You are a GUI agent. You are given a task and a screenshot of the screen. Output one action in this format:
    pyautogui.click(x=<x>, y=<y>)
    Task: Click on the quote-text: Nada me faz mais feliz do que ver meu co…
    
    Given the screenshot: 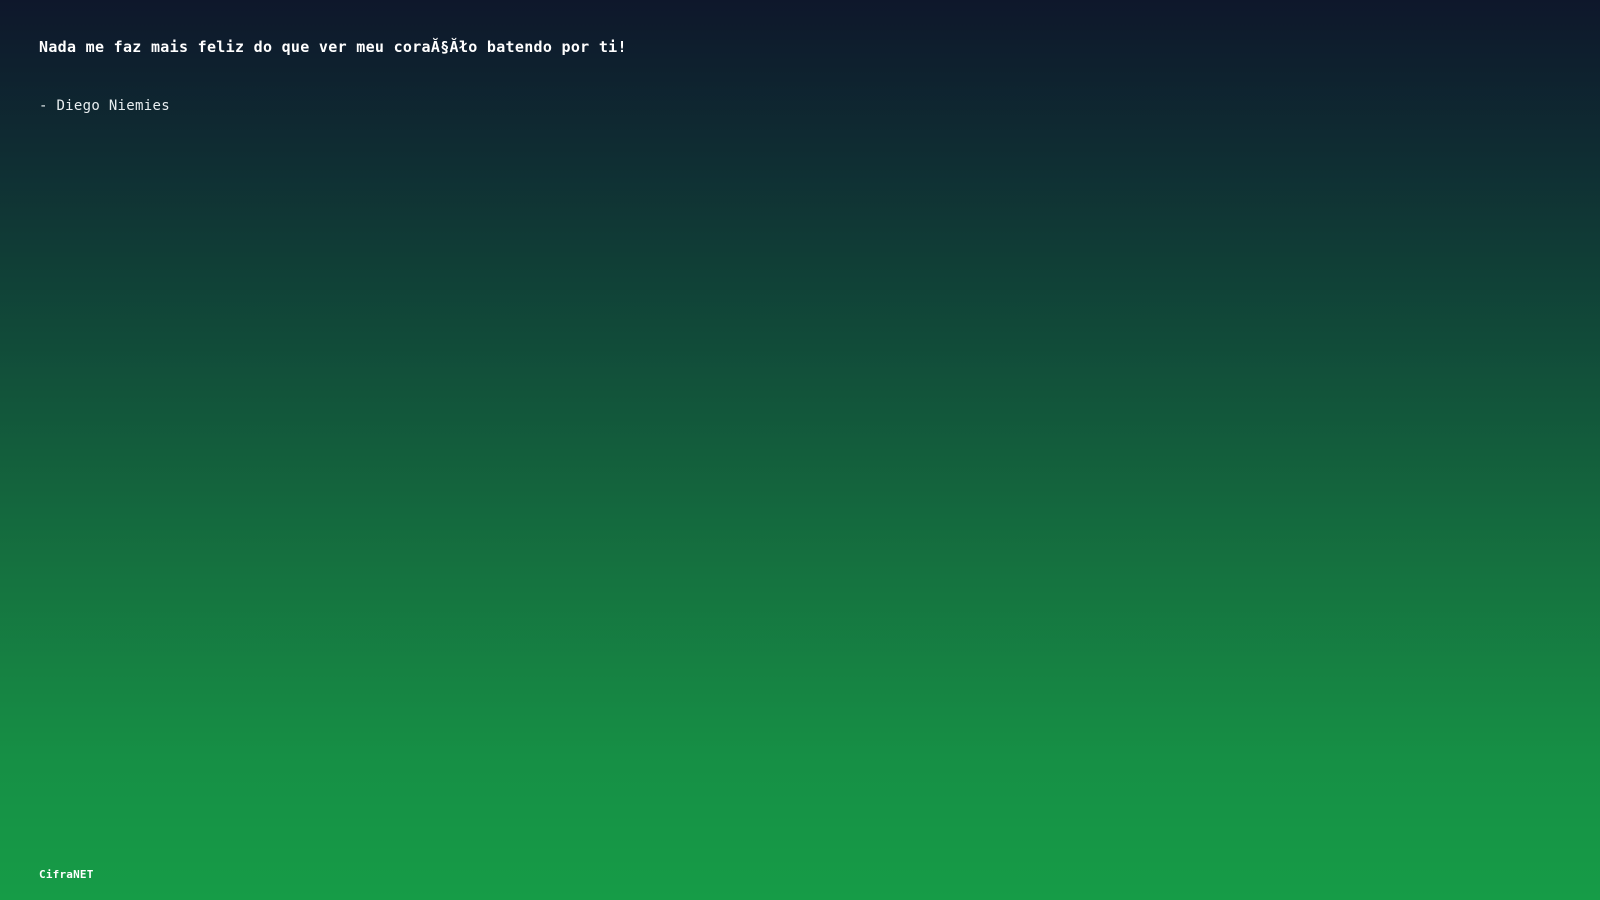 What is the action you would take?
    pyautogui.click(x=333, y=47)
    